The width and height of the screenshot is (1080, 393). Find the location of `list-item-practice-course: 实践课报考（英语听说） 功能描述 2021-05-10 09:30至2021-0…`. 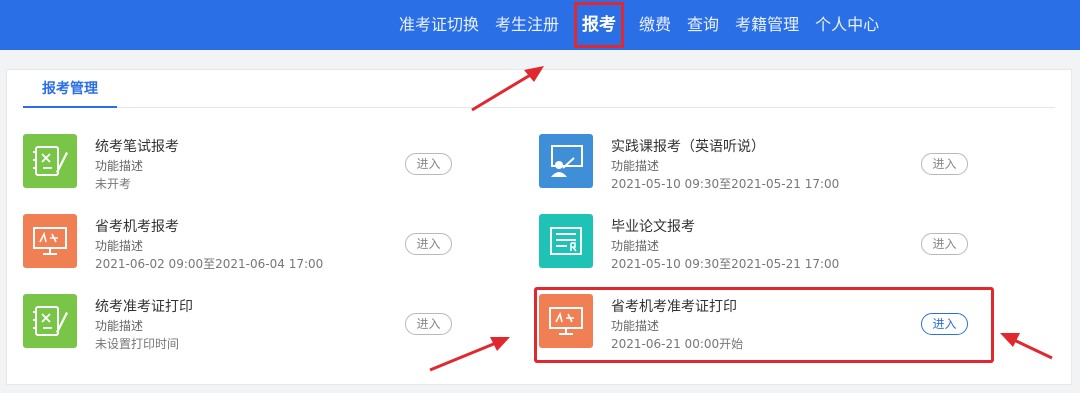

list-item-practice-course: 实践课报考（英语听说） 功能描述 2021-05-10 09:30至2021-0… is located at coordinates (754, 163).